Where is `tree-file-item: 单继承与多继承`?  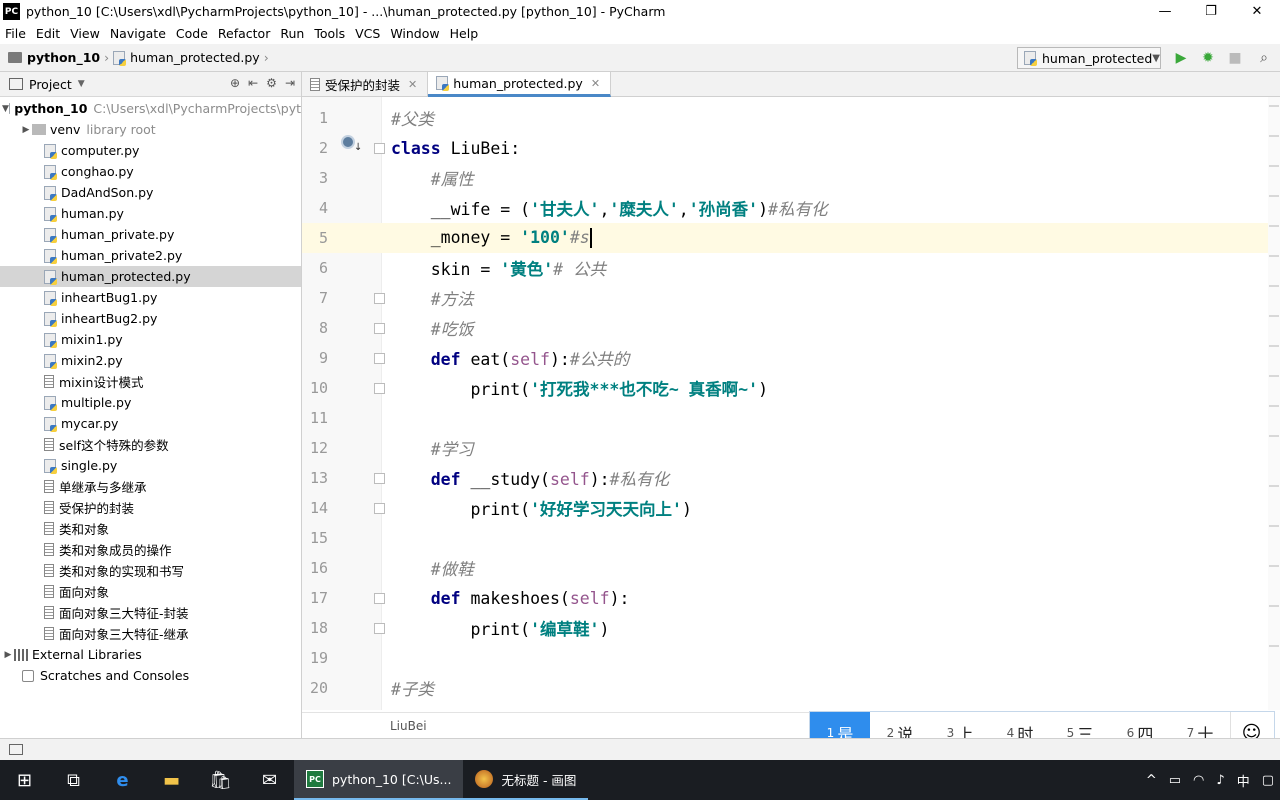 tree-file-item: 单继承与多继承 is located at coordinates (150, 486).